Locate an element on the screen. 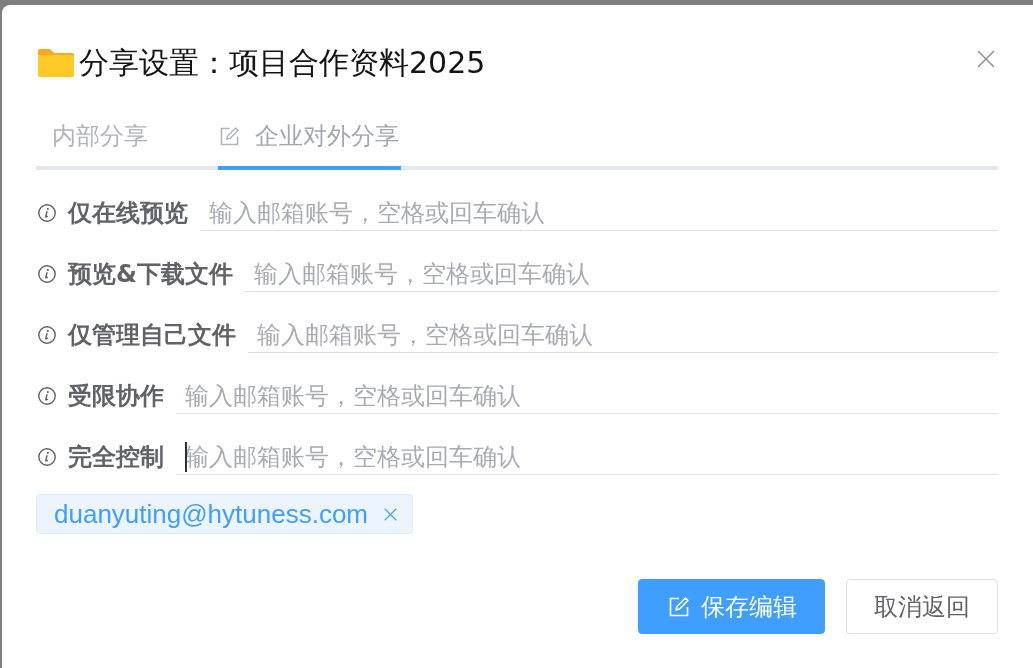  cancel-button: 取消返回 is located at coordinates (922, 606).